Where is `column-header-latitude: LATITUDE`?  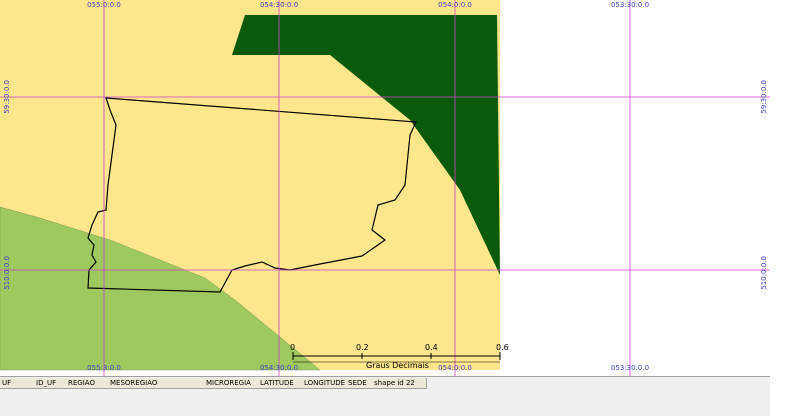
column-header-latitude: LATITUDE is located at coordinates (280, 383).